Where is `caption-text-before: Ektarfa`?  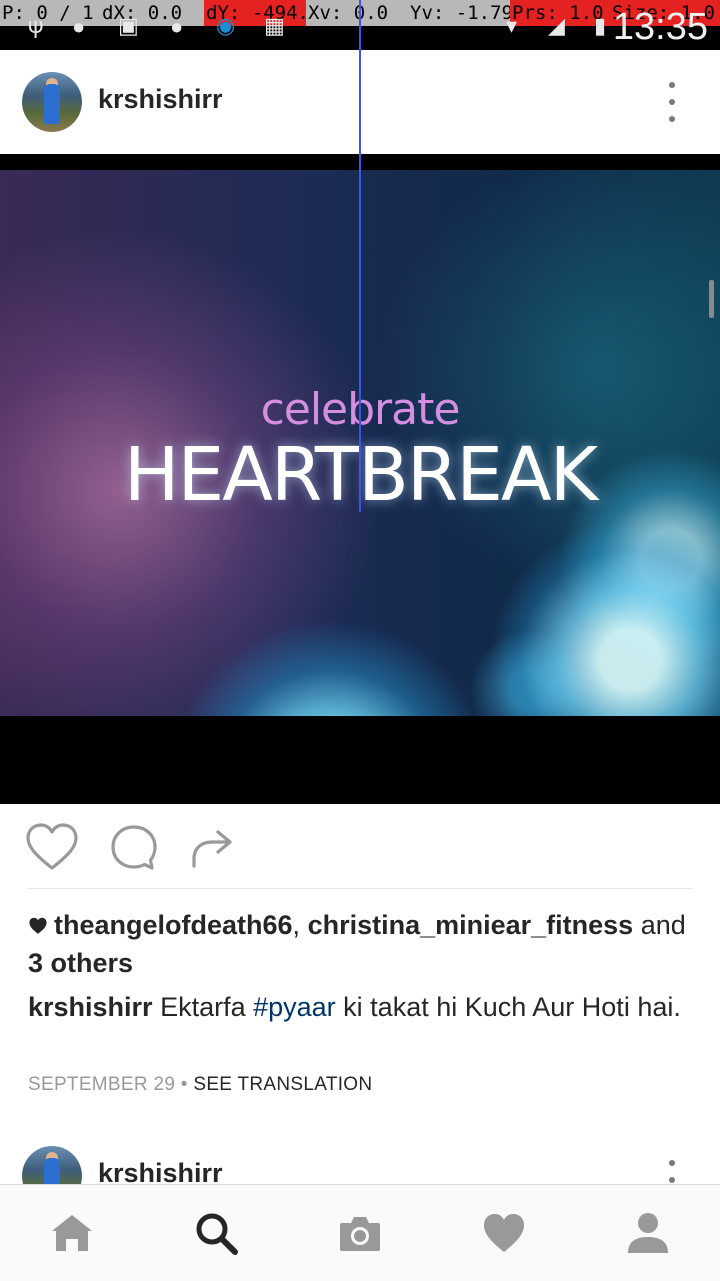
caption-text-before: Ektarfa is located at coordinates (203, 1007).